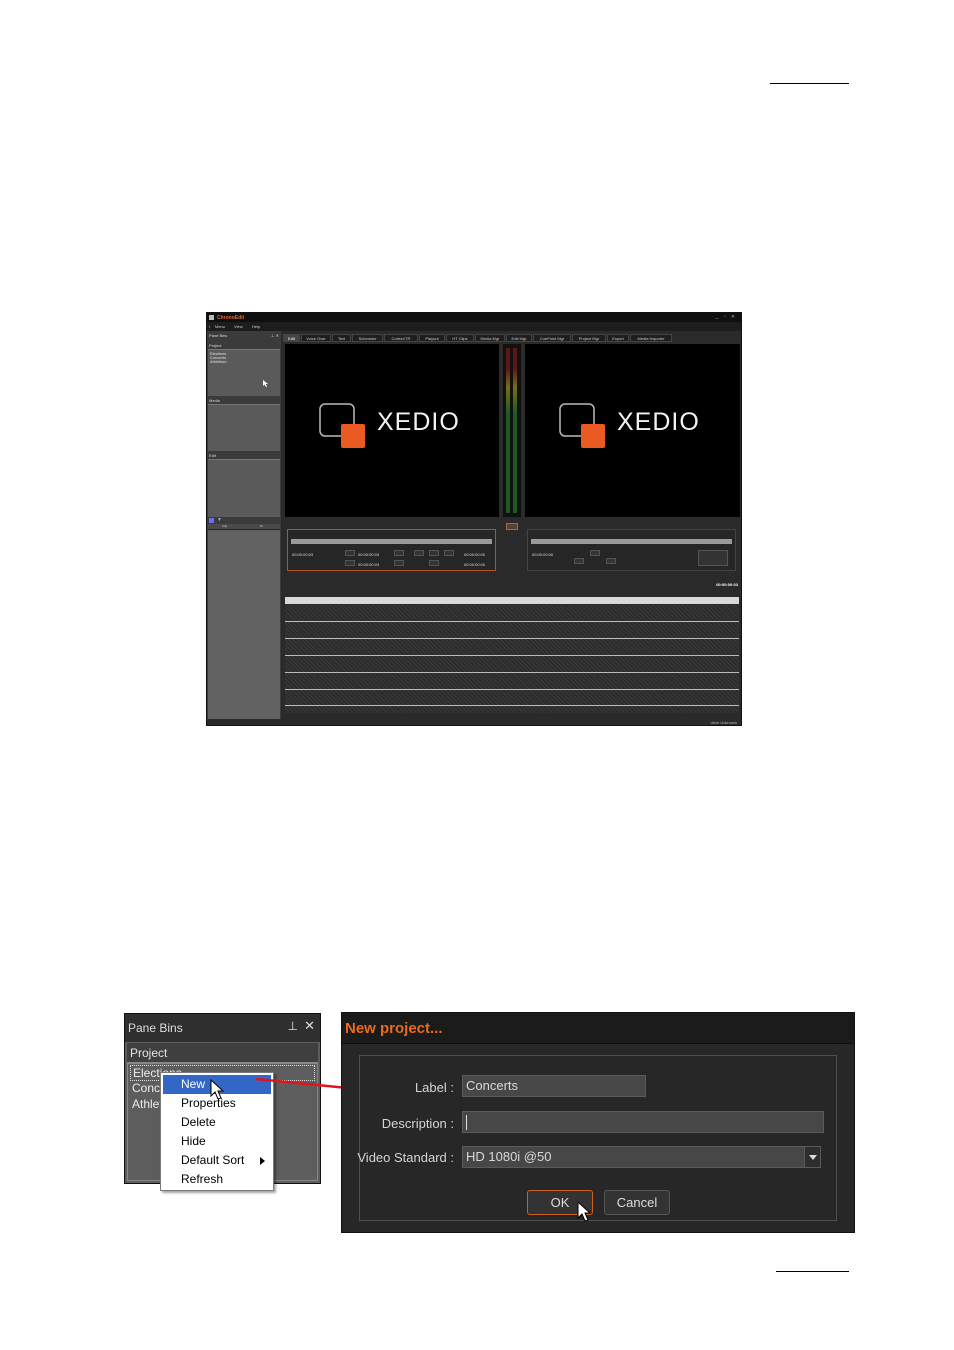  What do you see at coordinates (812, 1271) in the screenshot?
I see `footer-rule` at bounding box center [812, 1271].